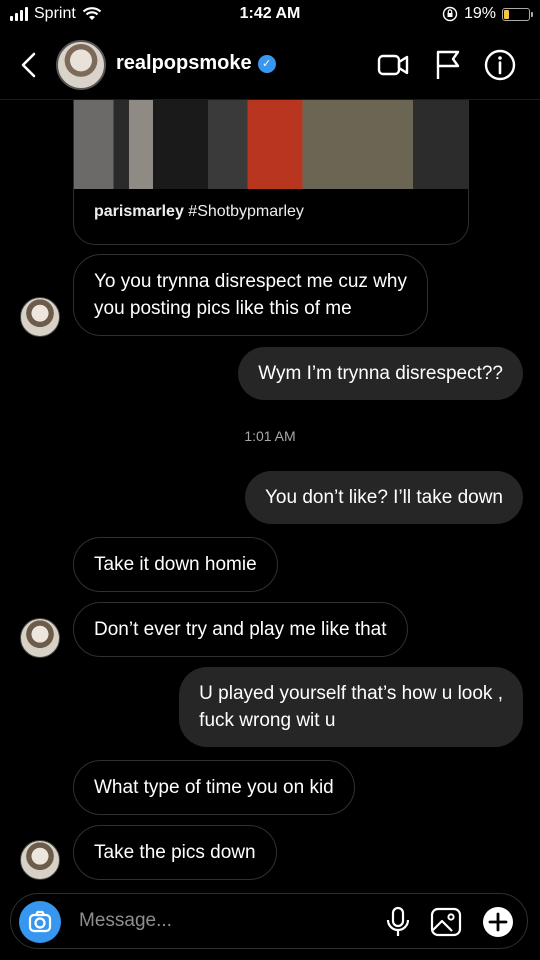  I want to click on message-text: Don’t ever try and play me like that, so click(240, 629).